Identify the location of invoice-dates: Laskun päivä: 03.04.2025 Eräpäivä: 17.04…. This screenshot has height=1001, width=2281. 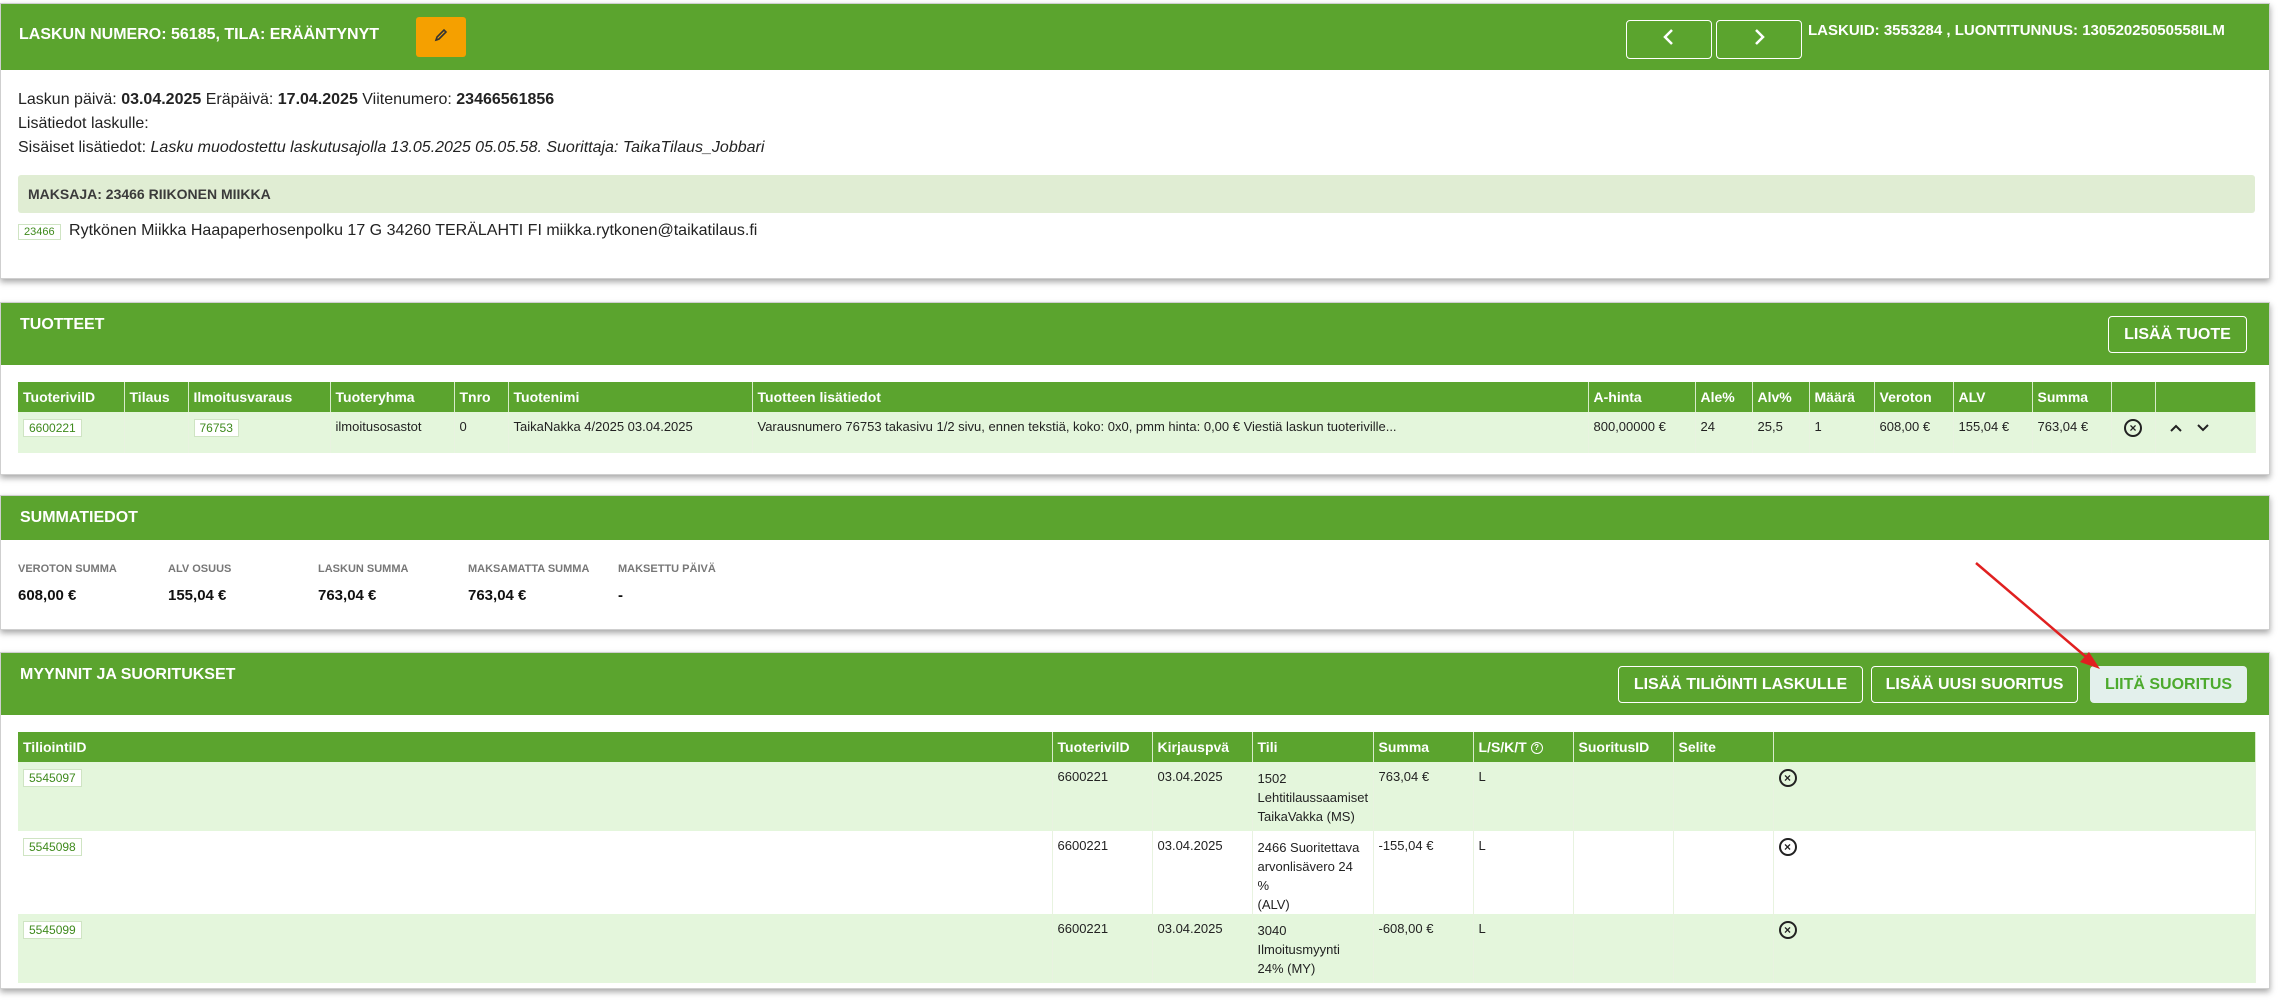
(286, 99).